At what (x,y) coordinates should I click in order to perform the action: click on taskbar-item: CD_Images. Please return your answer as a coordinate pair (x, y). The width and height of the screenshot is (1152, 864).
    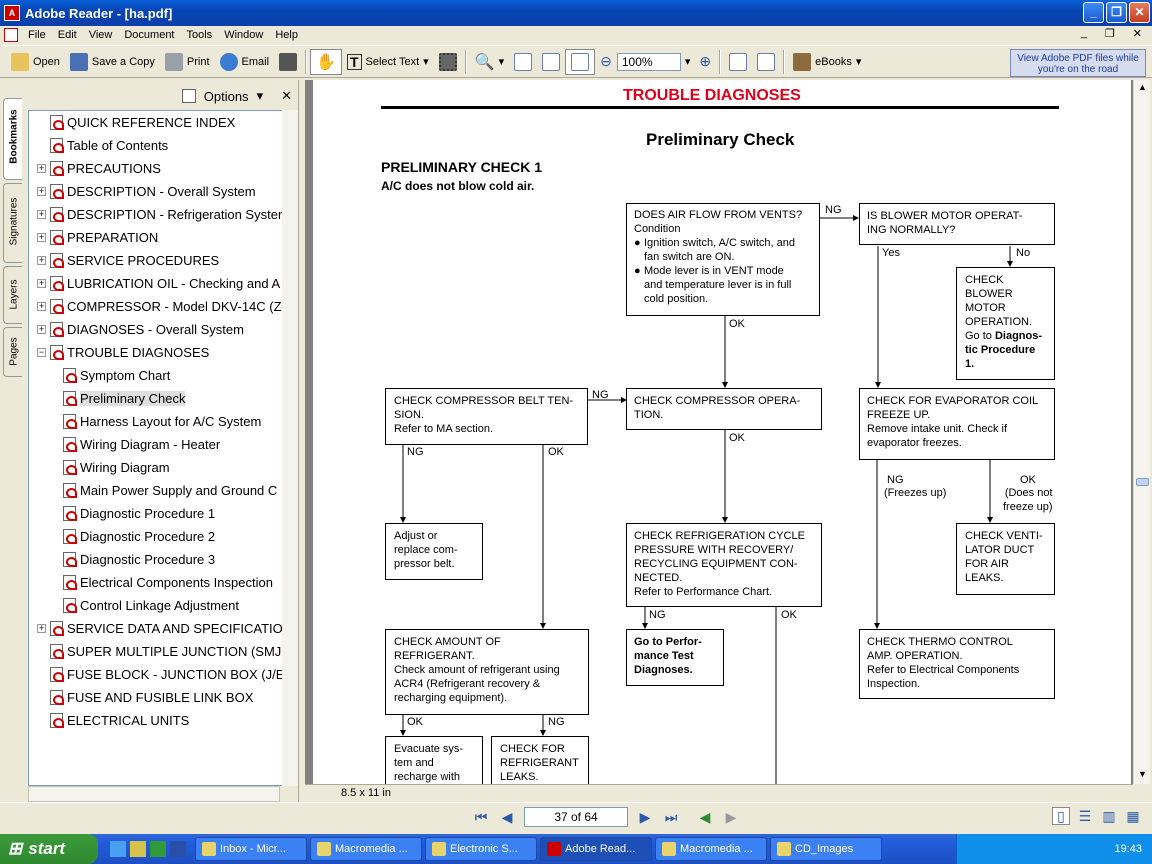
    Looking at the image, I should click on (826, 849).